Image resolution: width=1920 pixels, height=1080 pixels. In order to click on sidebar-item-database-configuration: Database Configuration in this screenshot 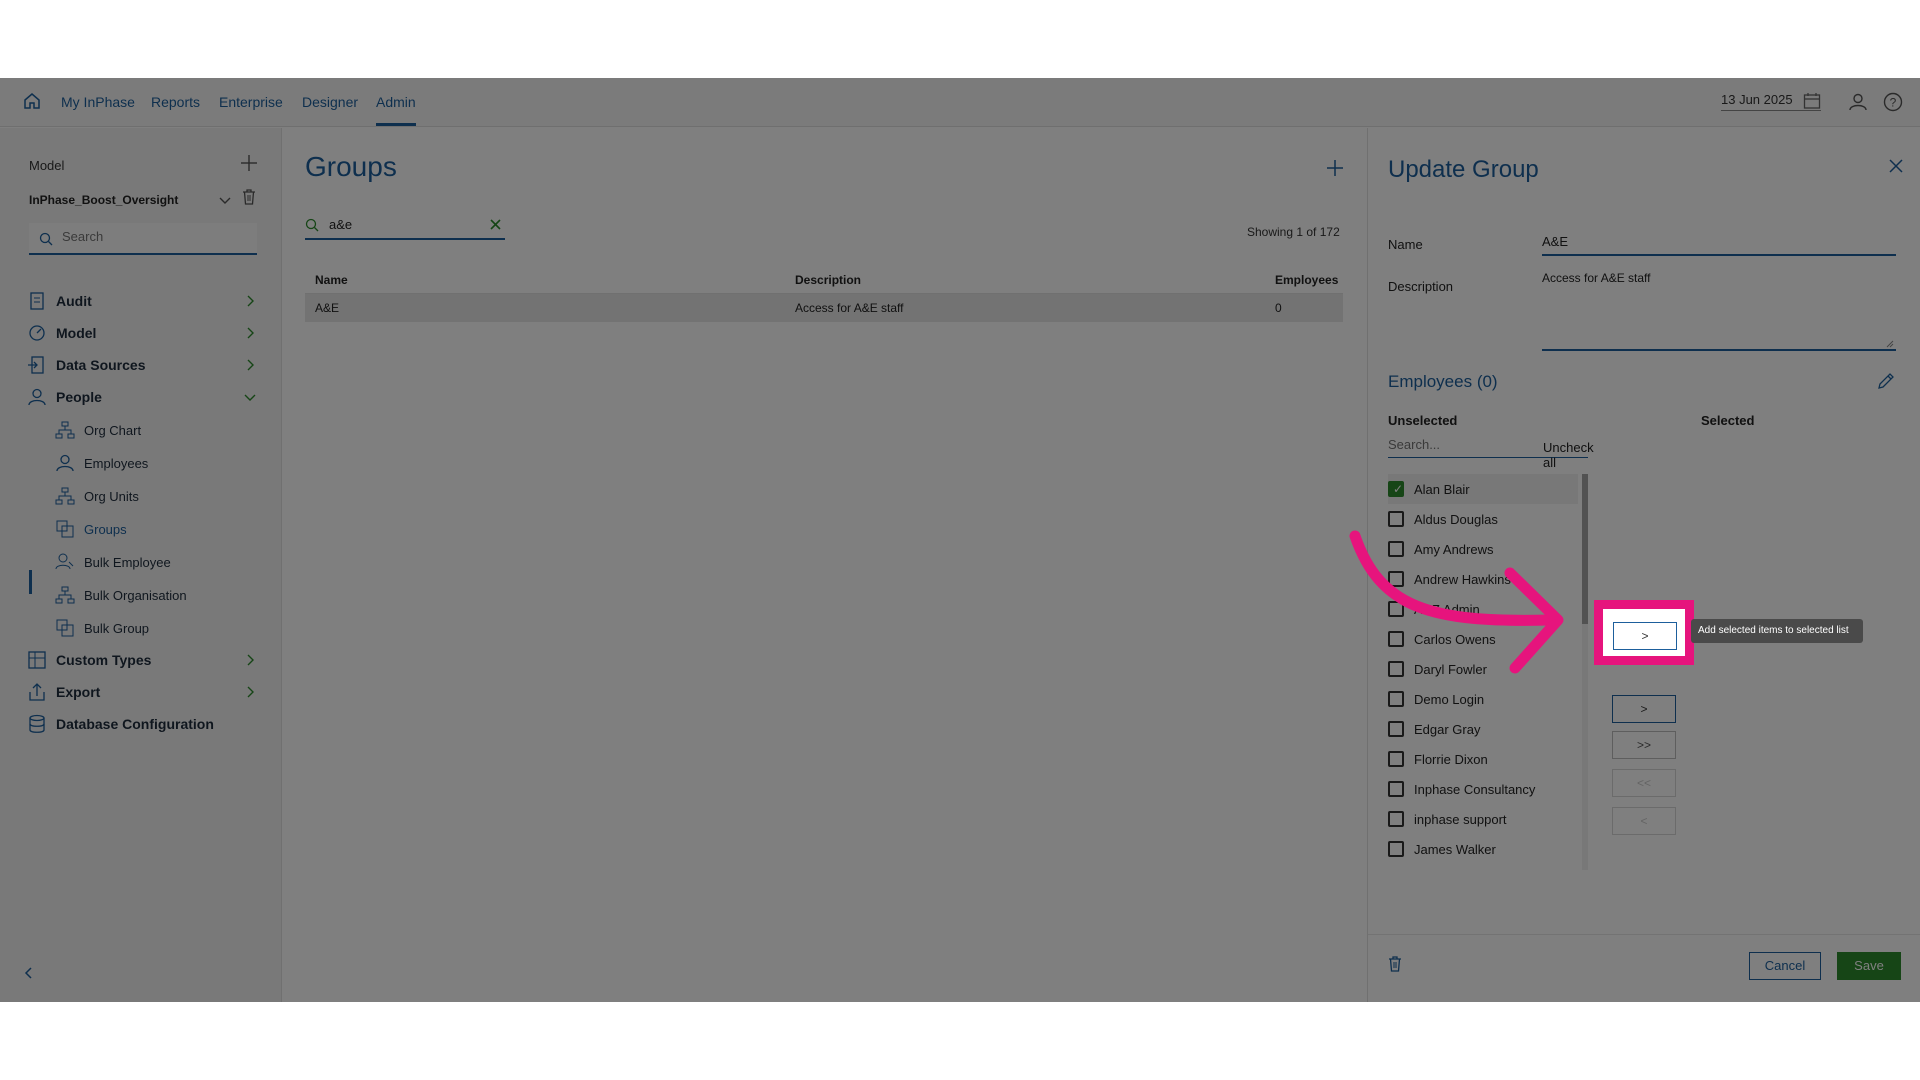, I will do `click(147, 724)`.